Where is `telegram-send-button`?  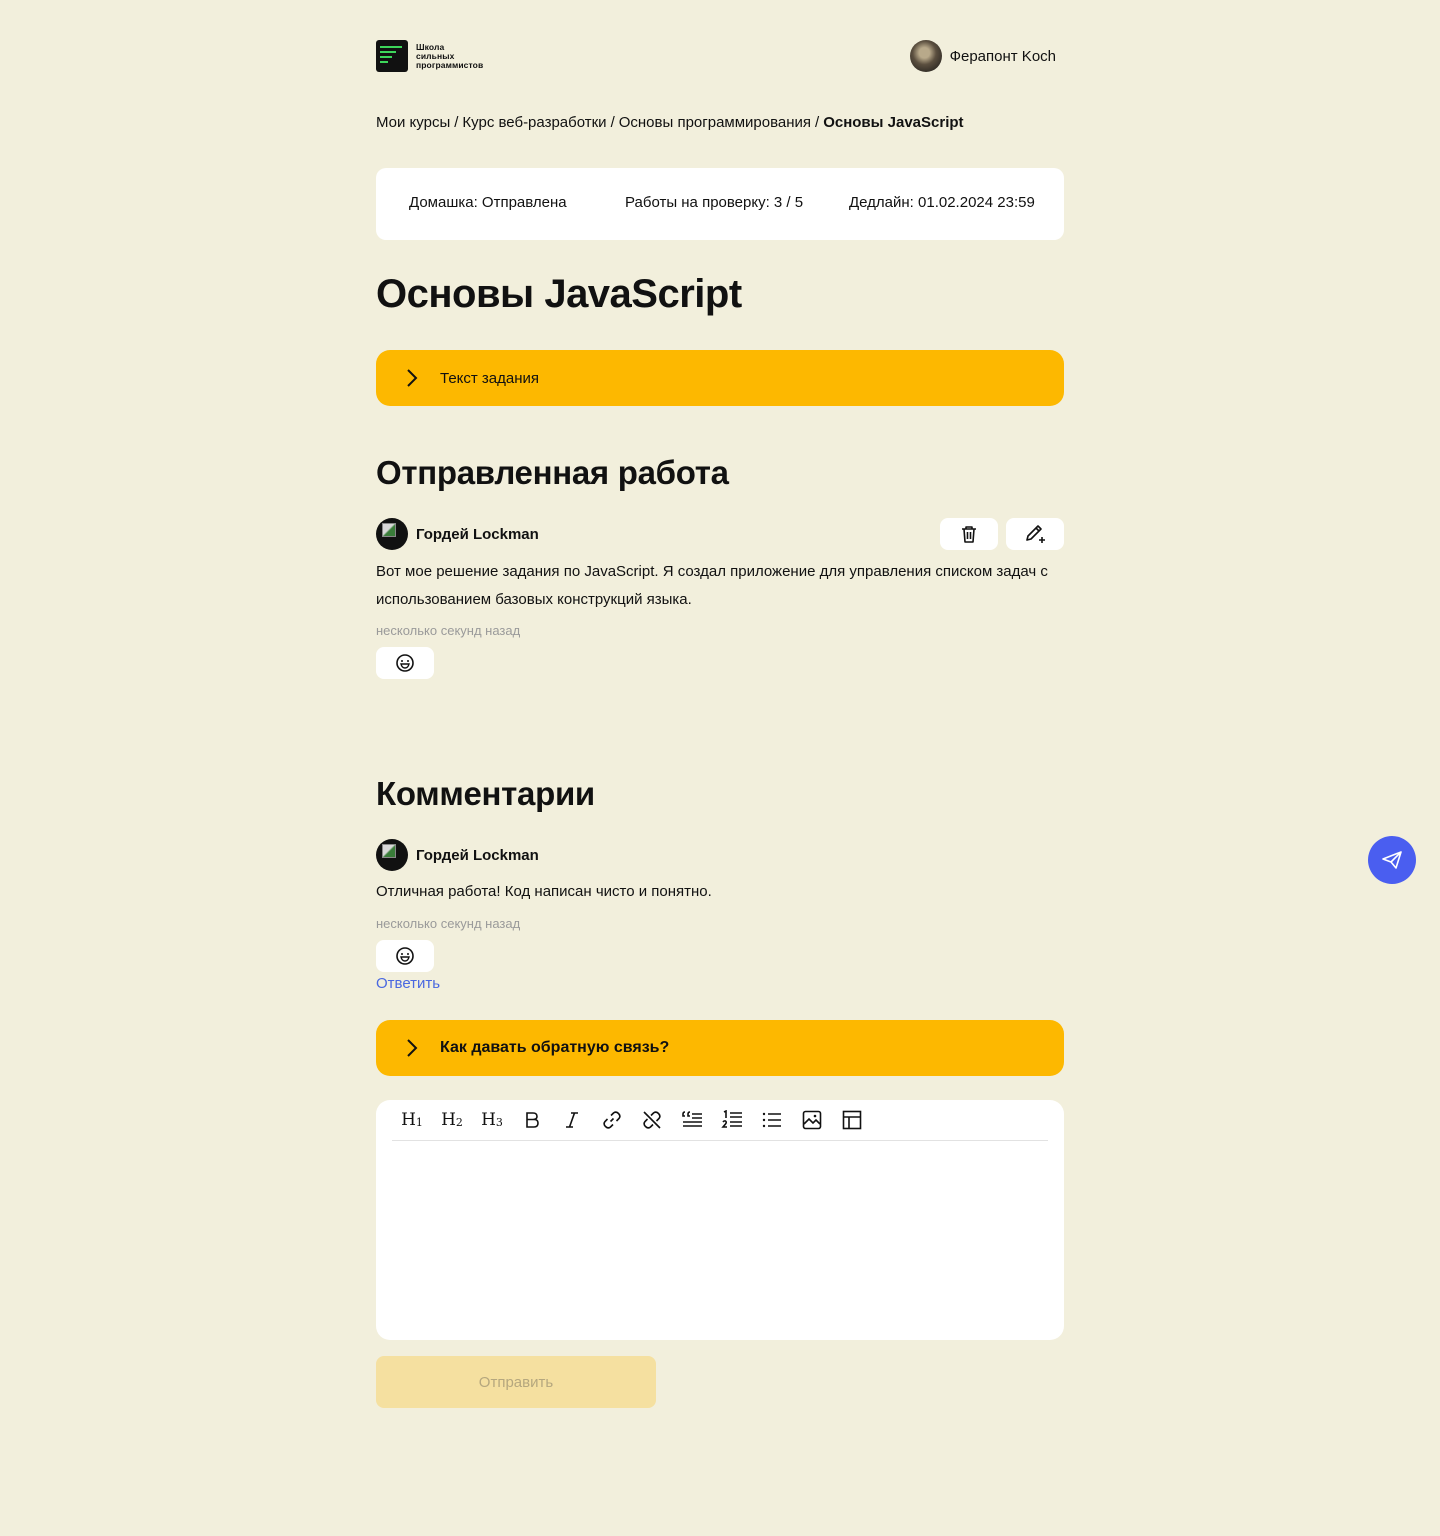 telegram-send-button is located at coordinates (1392, 860).